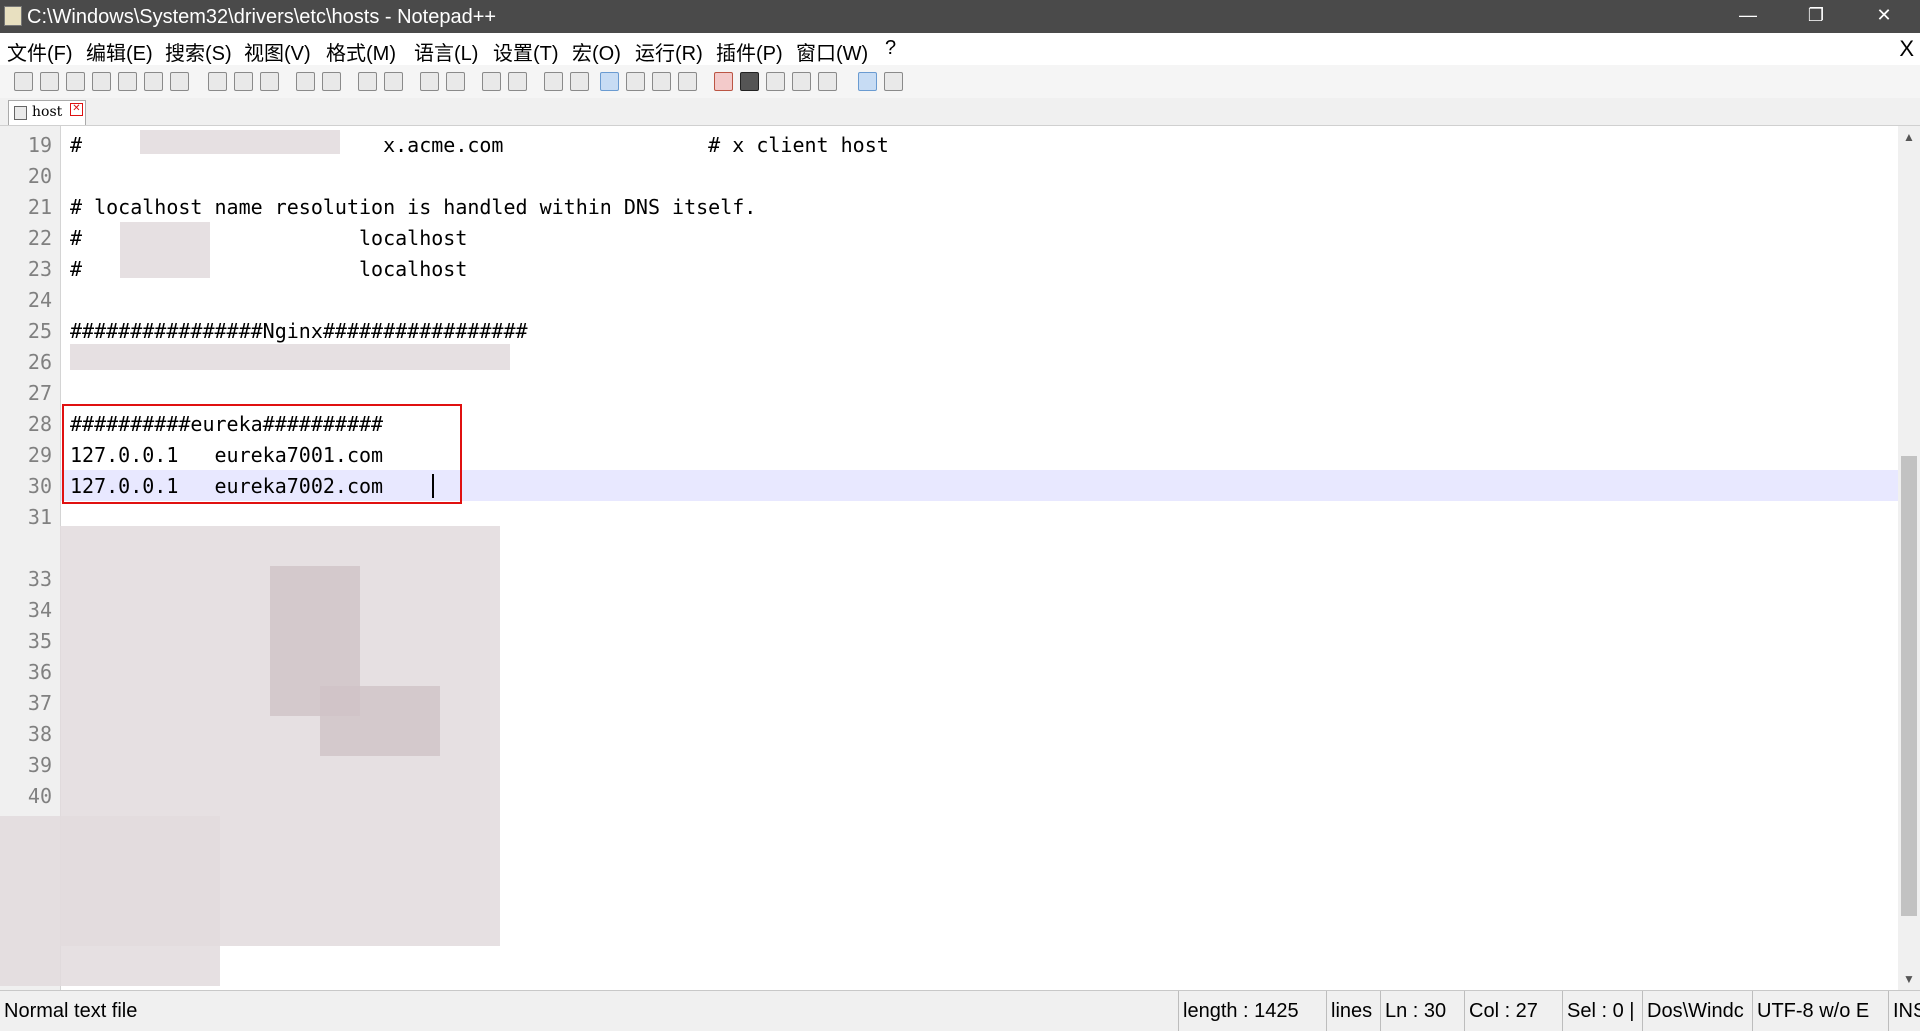  What do you see at coordinates (47, 112) in the screenshot?
I see `tab-hosts: host ✕` at bounding box center [47, 112].